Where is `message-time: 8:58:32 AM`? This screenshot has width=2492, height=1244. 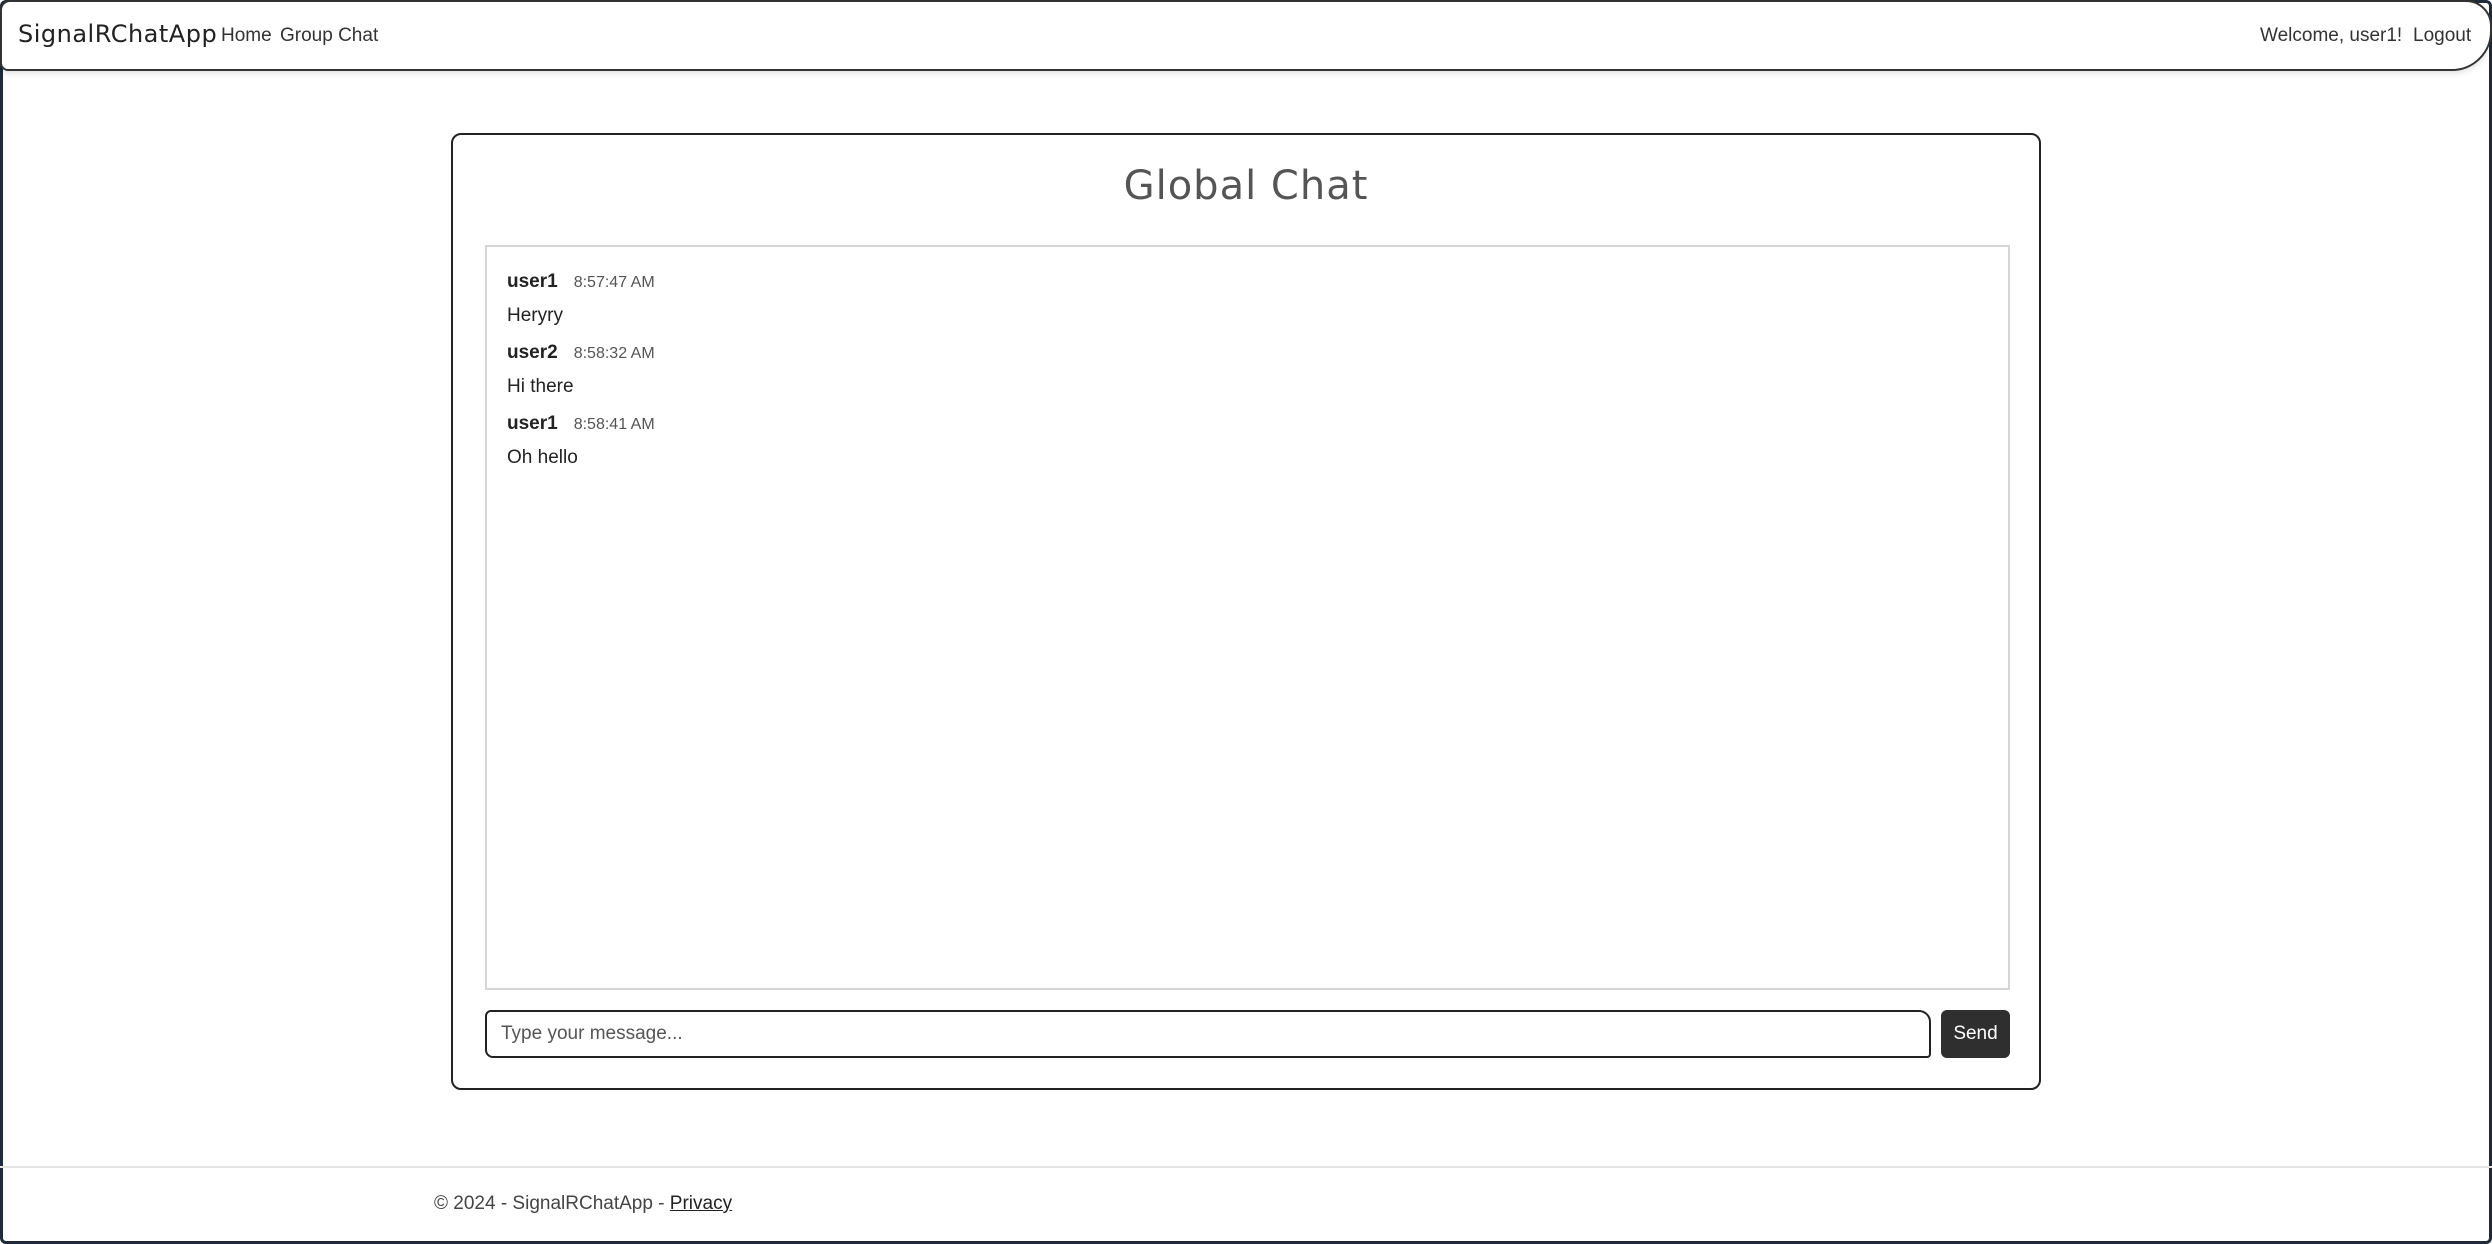 message-time: 8:58:32 AM is located at coordinates (614, 353).